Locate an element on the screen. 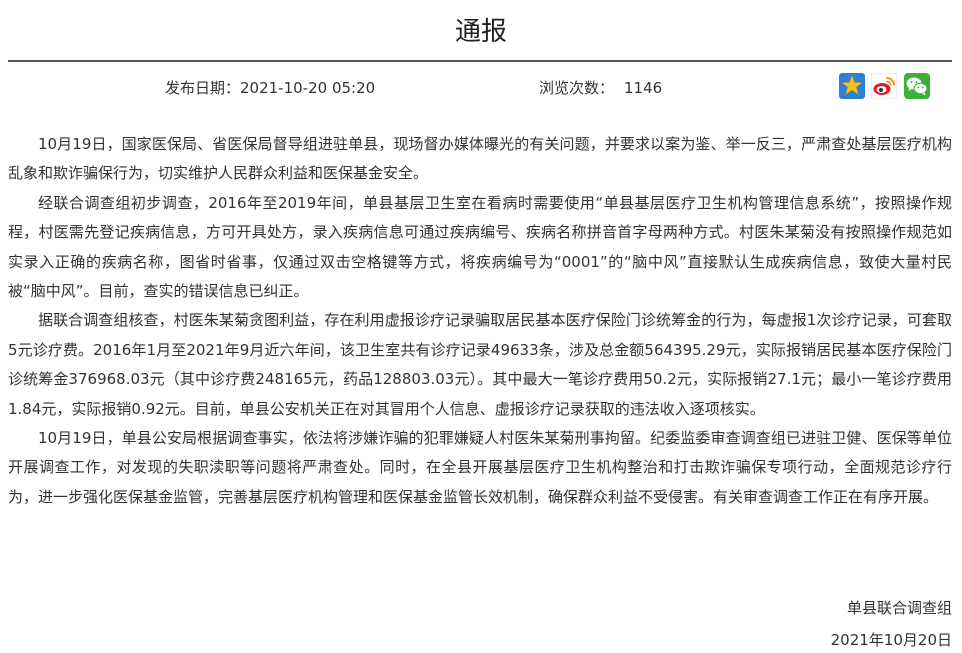 The height and width of the screenshot is (653, 962). weibo-icon is located at coordinates (884, 86).